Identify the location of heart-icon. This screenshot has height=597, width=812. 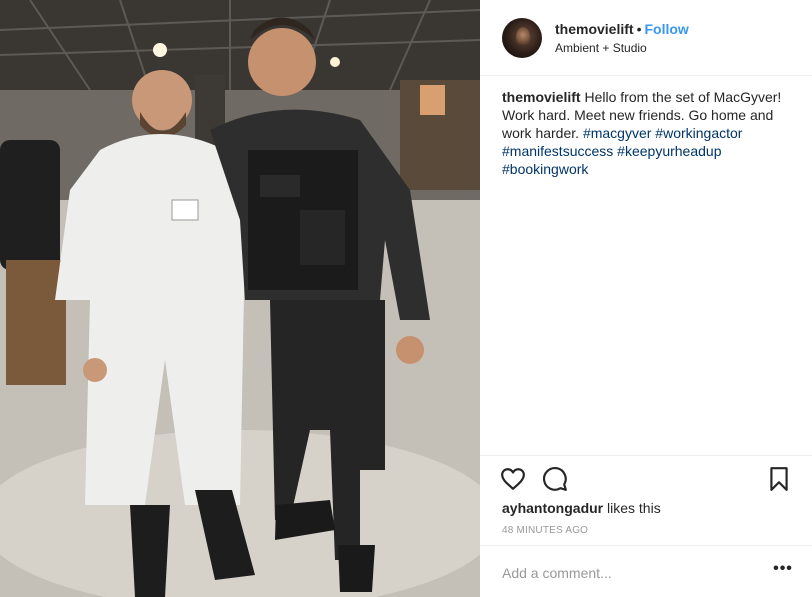
(513, 479).